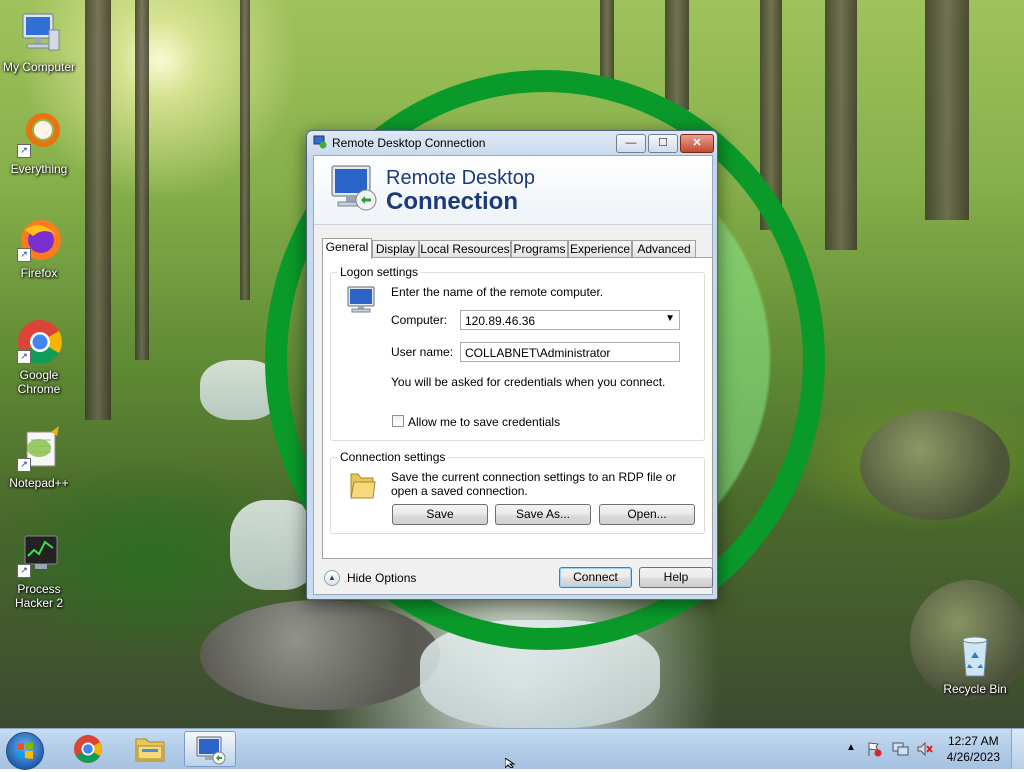 This screenshot has width=1024, height=772. Describe the element at coordinates (512, 143) in the screenshot. I see `title-bar: Remote Desktop Connection — ☐ ✕` at that location.